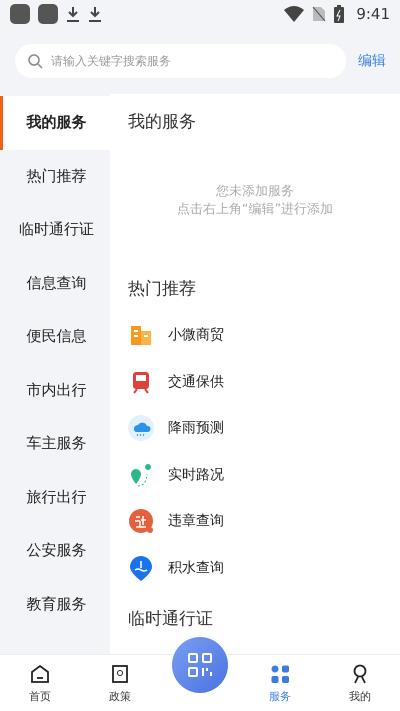 The height and width of the screenshot is (711, 400). Describe the element at coordinates (255, 335) in the screenshot. I see `service-item: 小微商贸` at that location.